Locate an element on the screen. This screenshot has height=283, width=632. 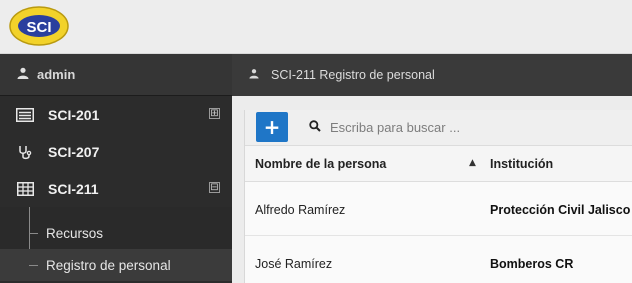
cell-nombre: José Ramírez is located at coordinates (294, 264).